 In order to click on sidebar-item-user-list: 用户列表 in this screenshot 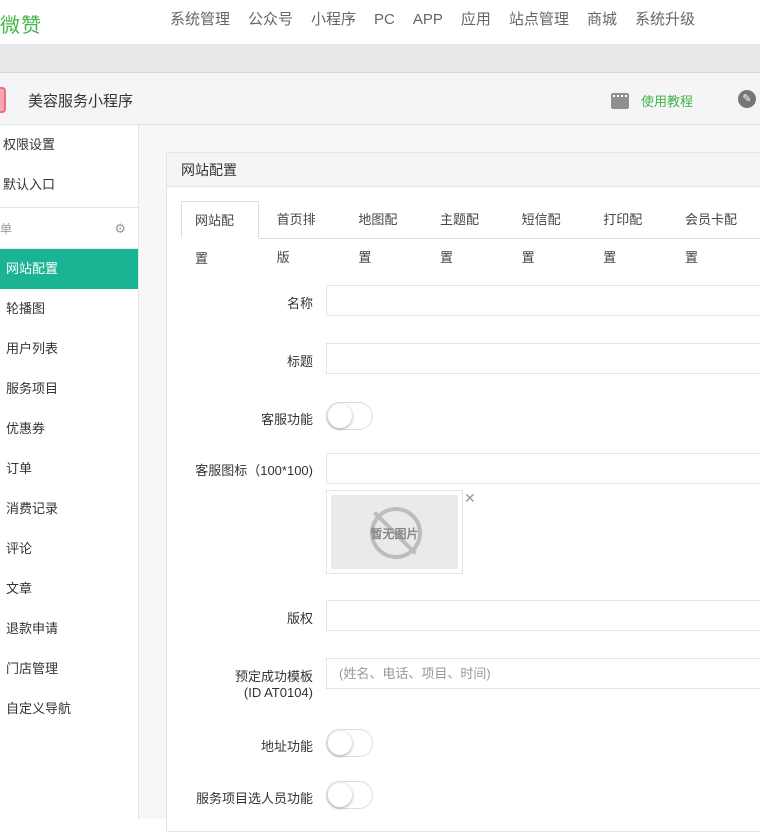, I will do `click(69, 349)`.